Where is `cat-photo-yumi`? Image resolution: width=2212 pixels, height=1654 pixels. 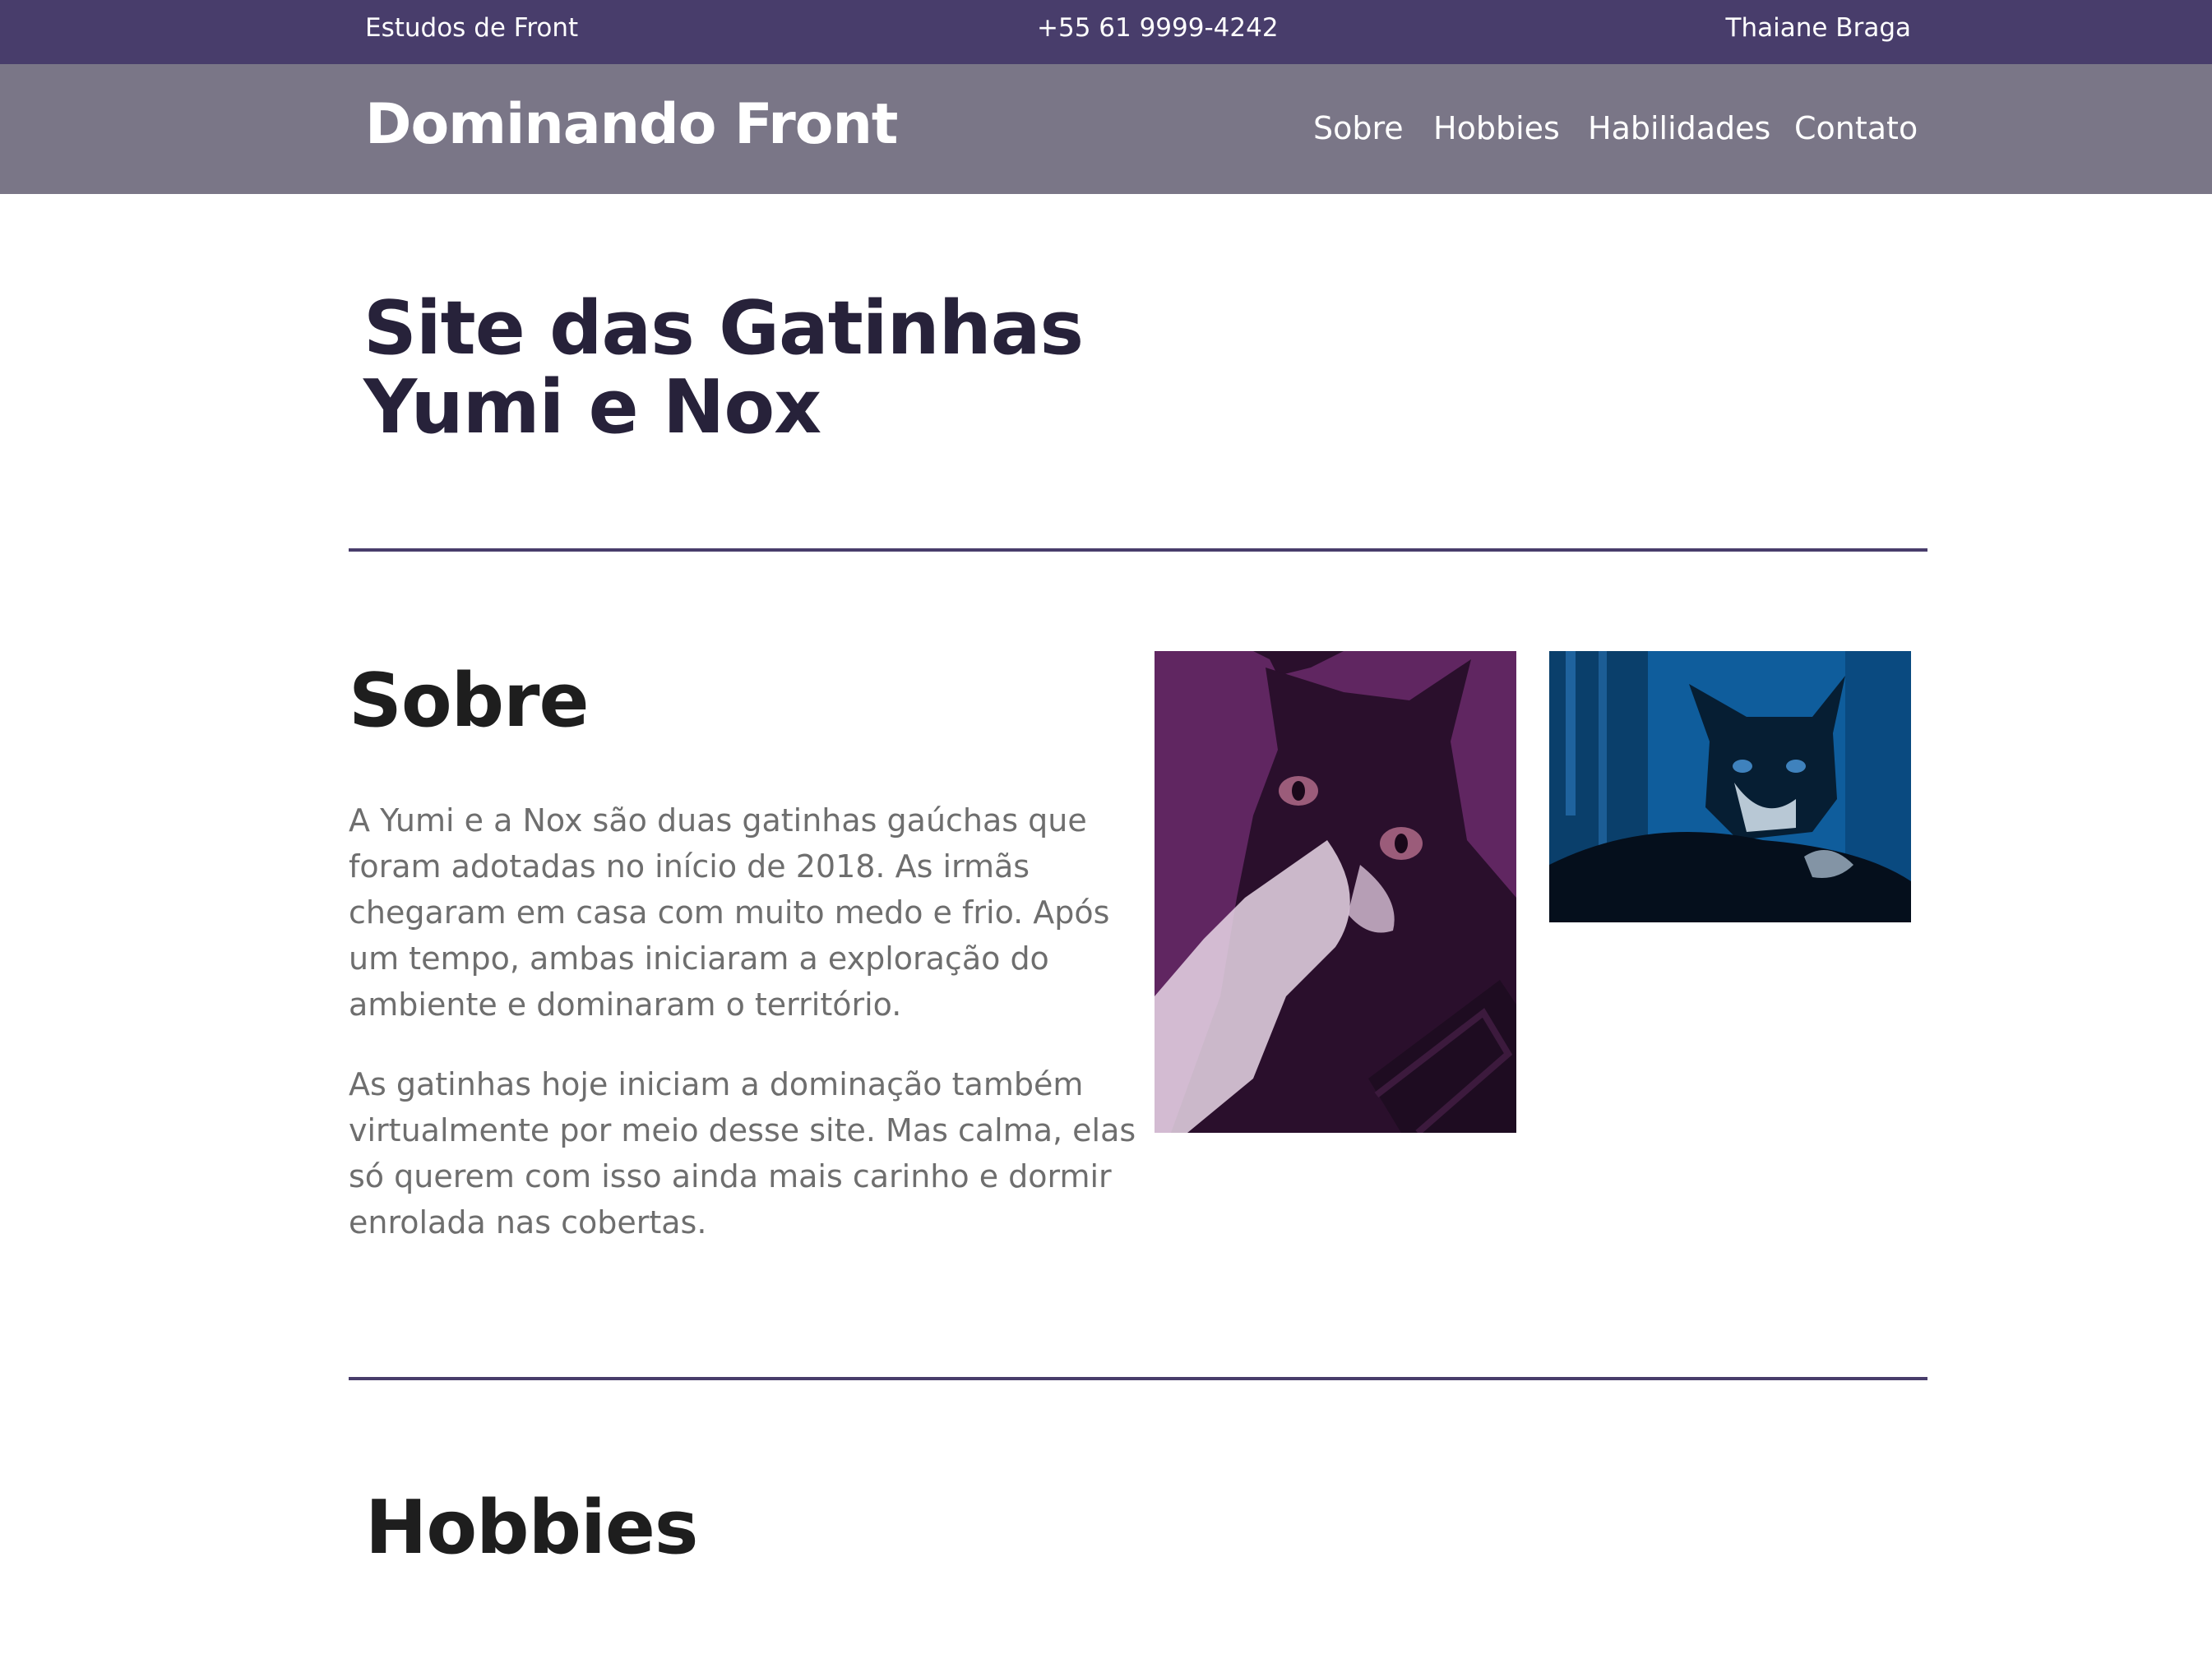 cat-photo-yumi is located at coordinates (1335, 892).